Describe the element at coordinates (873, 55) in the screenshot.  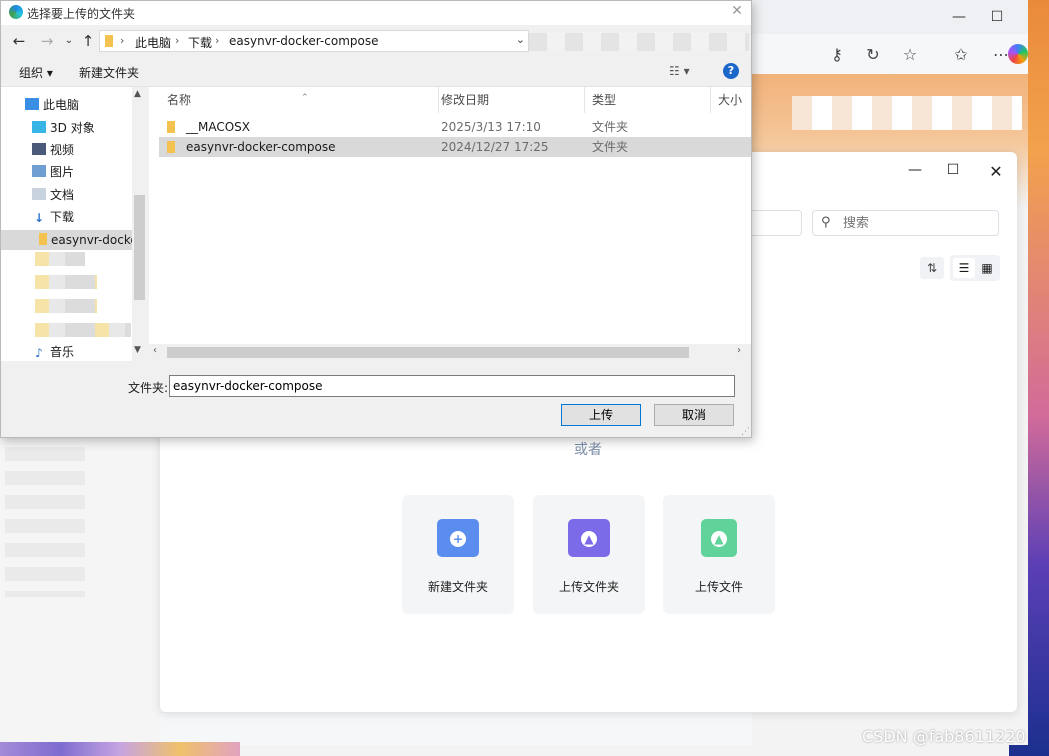
I see `refresh-icon: ↻` at that location.